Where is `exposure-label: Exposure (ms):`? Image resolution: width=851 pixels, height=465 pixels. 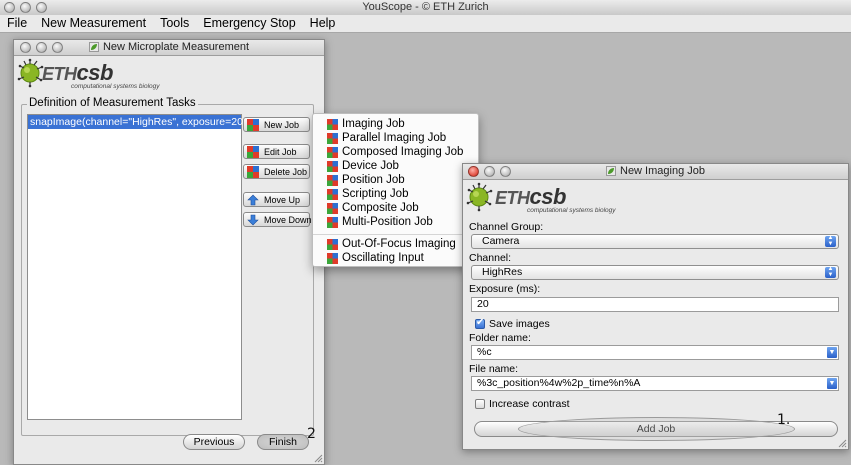
exposure-label: Exposure (ms): is located at coordinates (505, 289).